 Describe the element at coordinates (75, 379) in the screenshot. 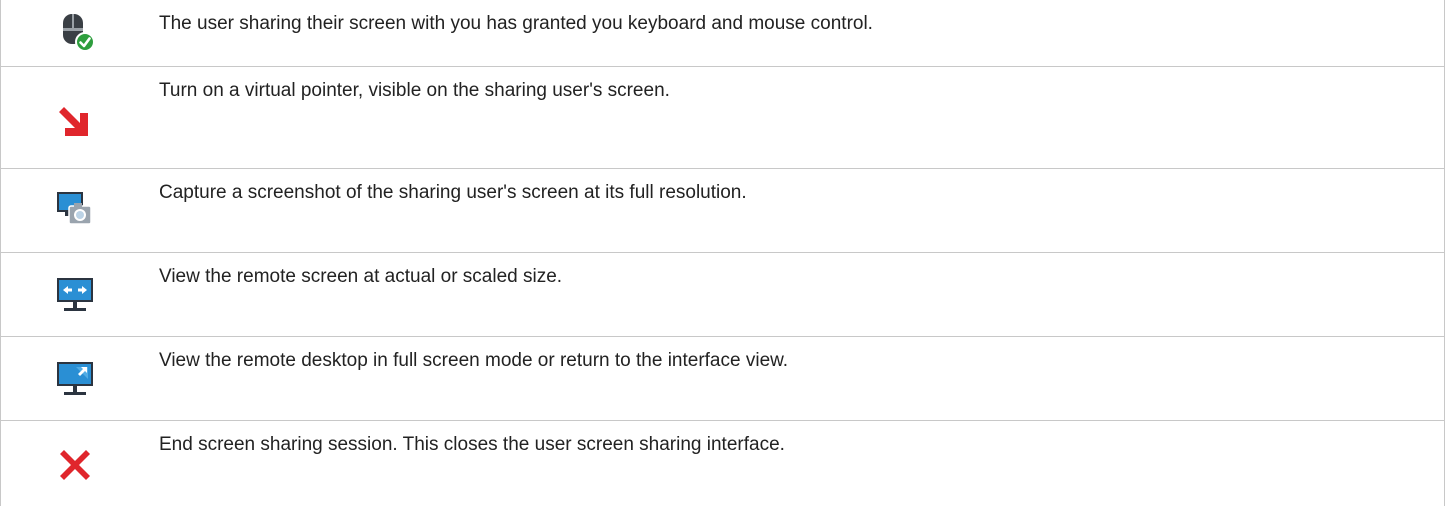

I see `full-screen-icon` at that location.